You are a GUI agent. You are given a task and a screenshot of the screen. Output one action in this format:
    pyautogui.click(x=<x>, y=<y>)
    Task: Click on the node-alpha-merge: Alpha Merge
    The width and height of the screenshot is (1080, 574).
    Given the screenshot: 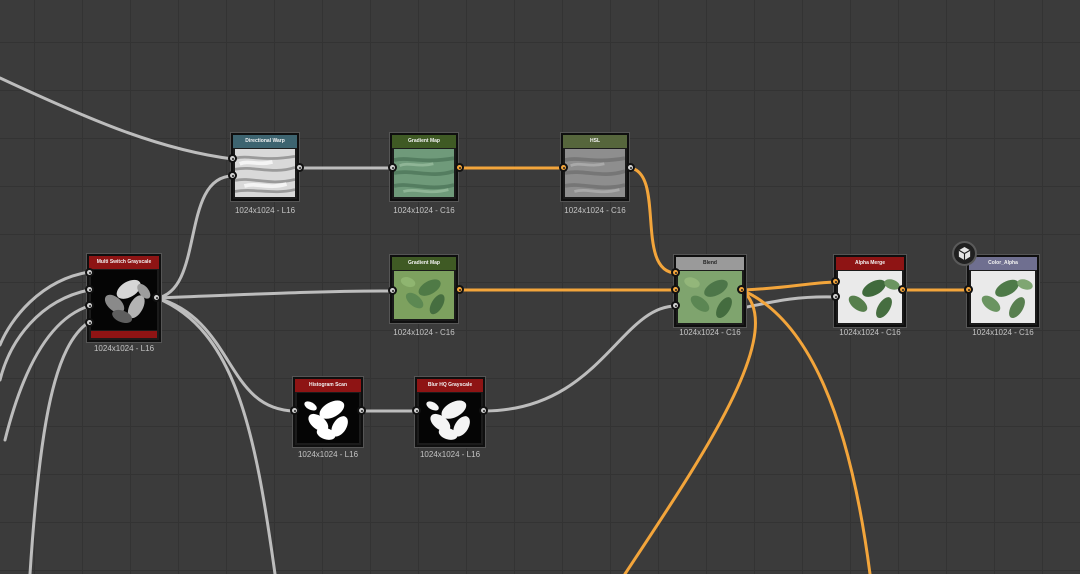 What is the action you would take?
    pyautogui.click(x=870, y=291)
    